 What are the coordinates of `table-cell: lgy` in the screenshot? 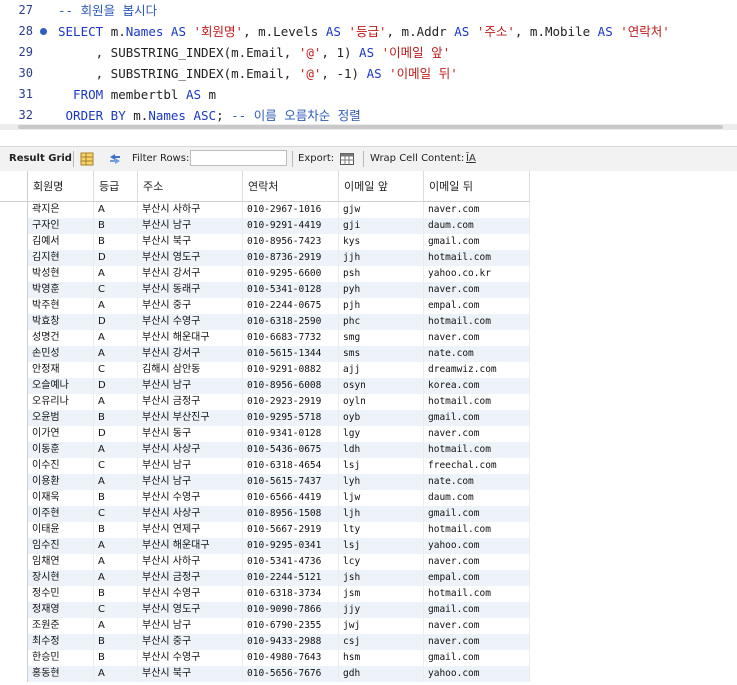 It's located at (381, 434).